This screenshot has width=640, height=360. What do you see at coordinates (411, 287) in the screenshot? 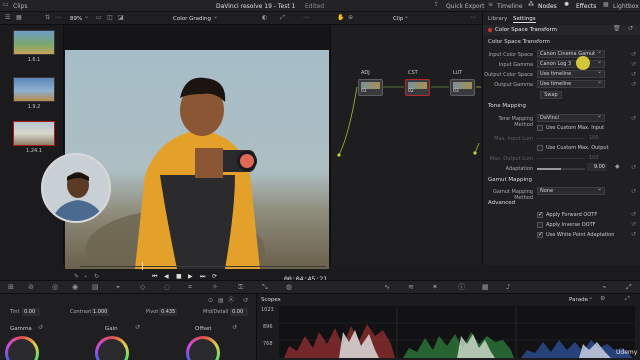
I see `motion-effects-icon: ≋` at bounding box center [411, 287].